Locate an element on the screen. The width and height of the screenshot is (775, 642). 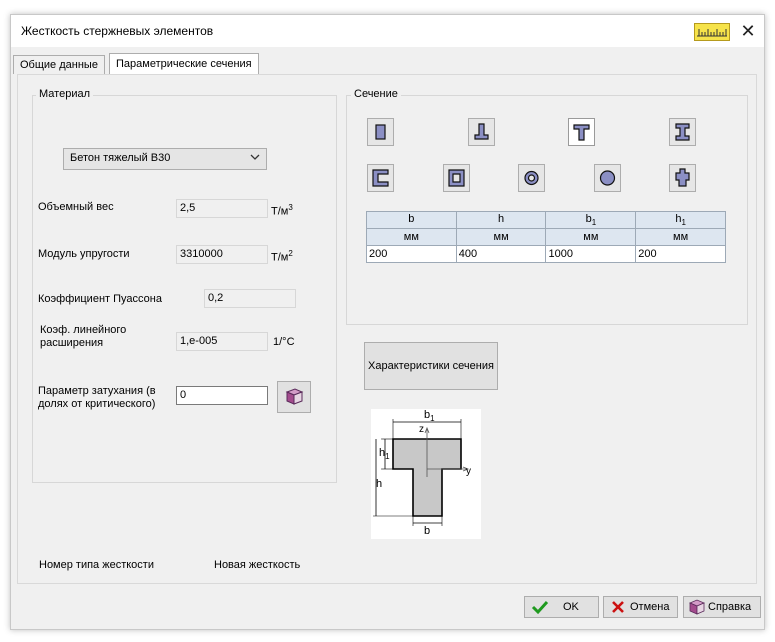
help-button: Справка is located at coordinates (722, 607).